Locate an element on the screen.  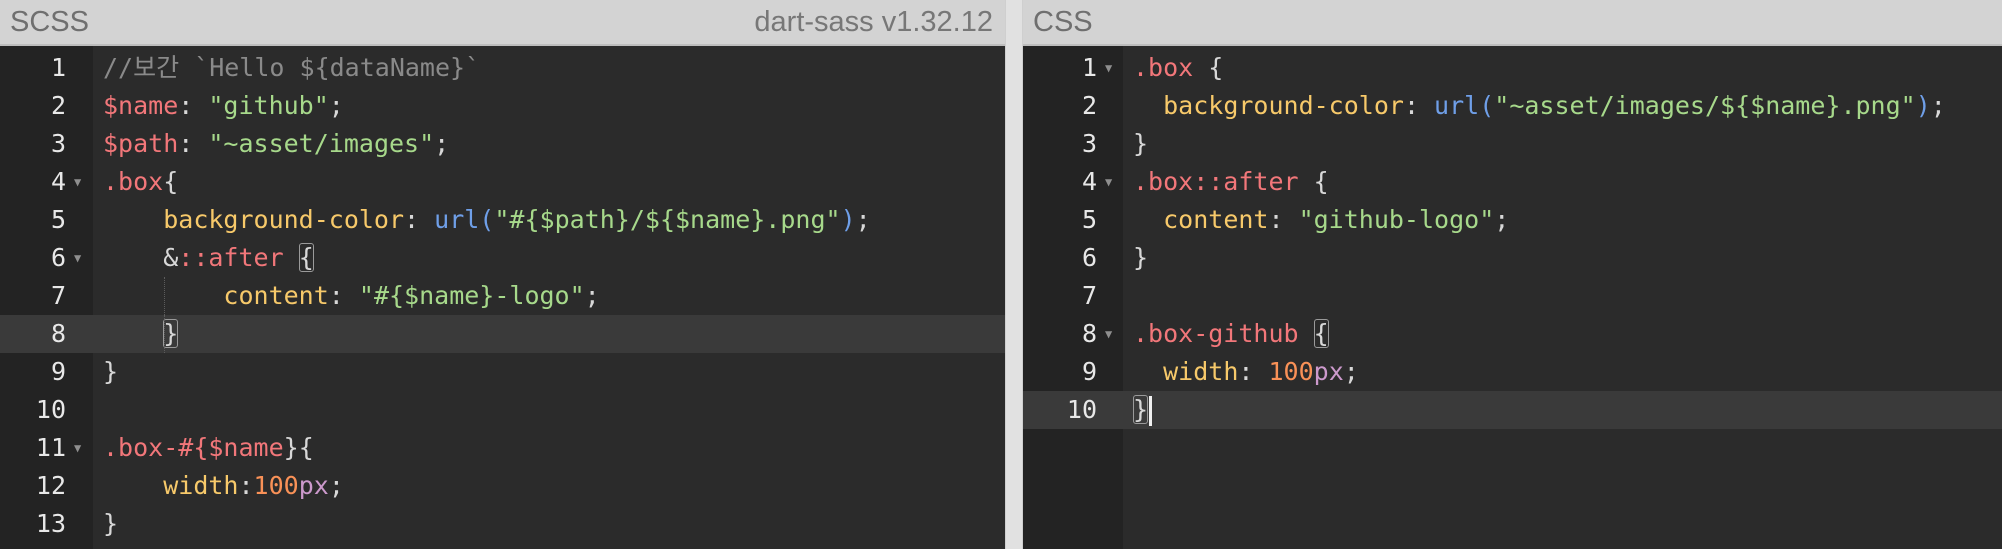
code-text: .box { is located at coordinates (1178, 68).